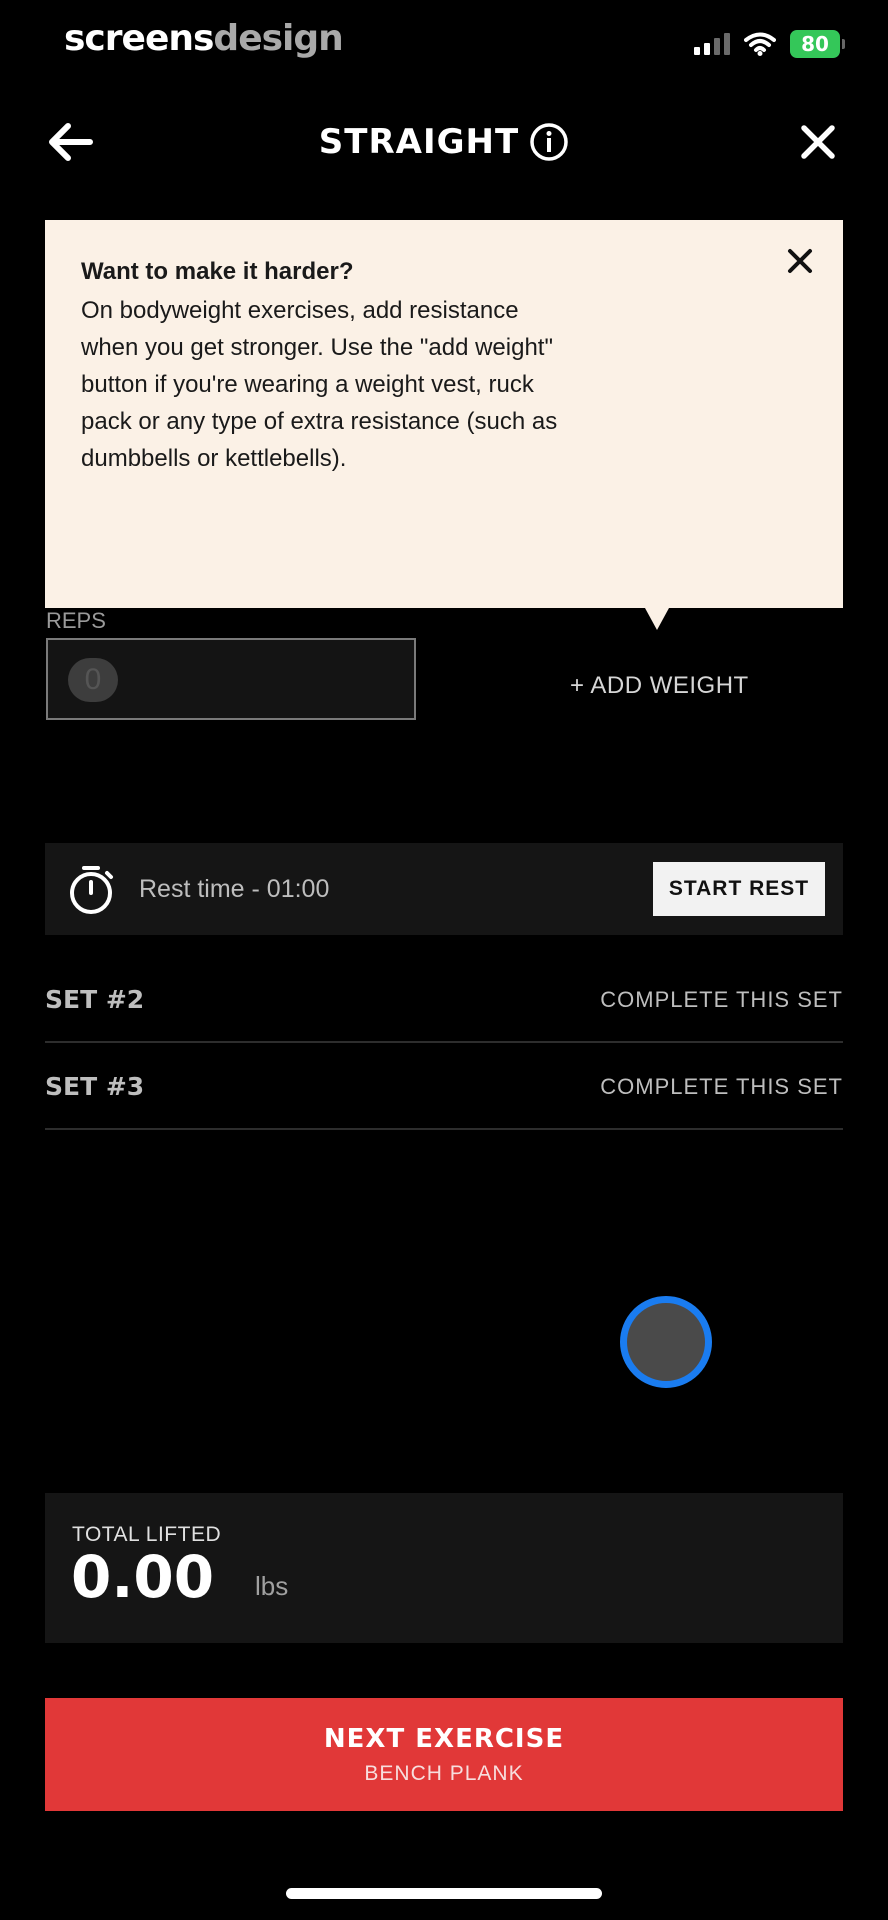 This screenshot has height=1920, width=888. I want to click on total-lifted-unit: lbs, so click(272, 1586).